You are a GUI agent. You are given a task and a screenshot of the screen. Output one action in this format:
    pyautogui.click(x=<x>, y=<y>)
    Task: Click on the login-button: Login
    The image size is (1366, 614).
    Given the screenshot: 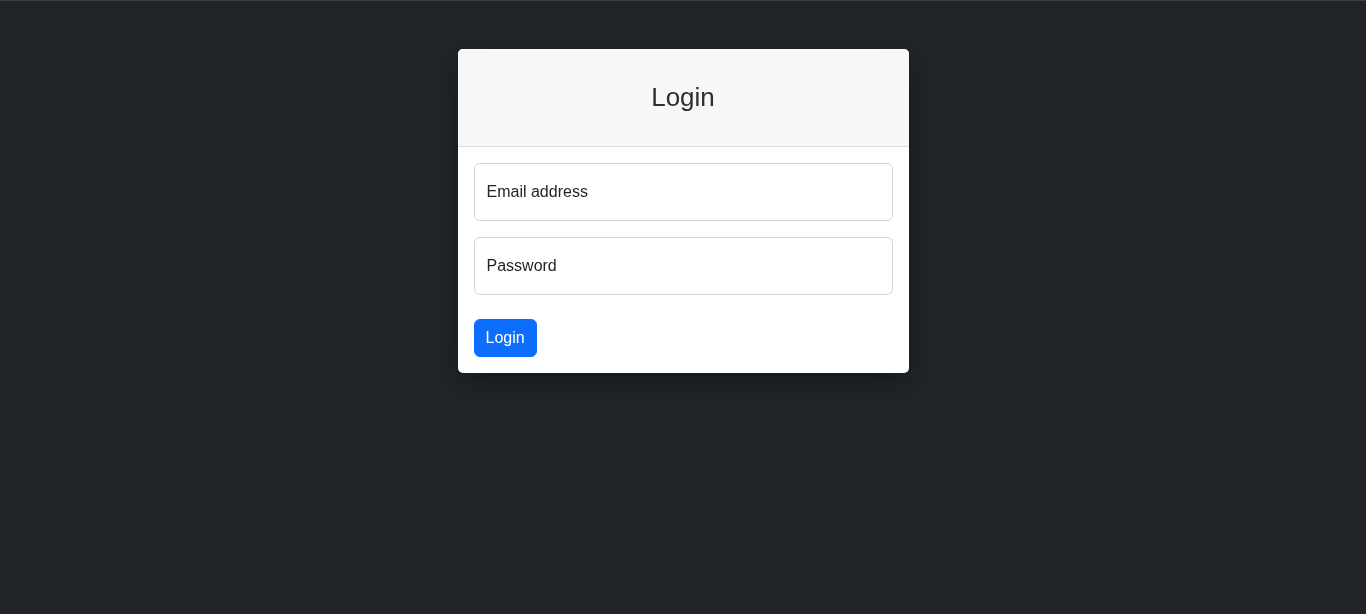 What is the action you would take?
    pyautogui.click(x=505, y=338)
    